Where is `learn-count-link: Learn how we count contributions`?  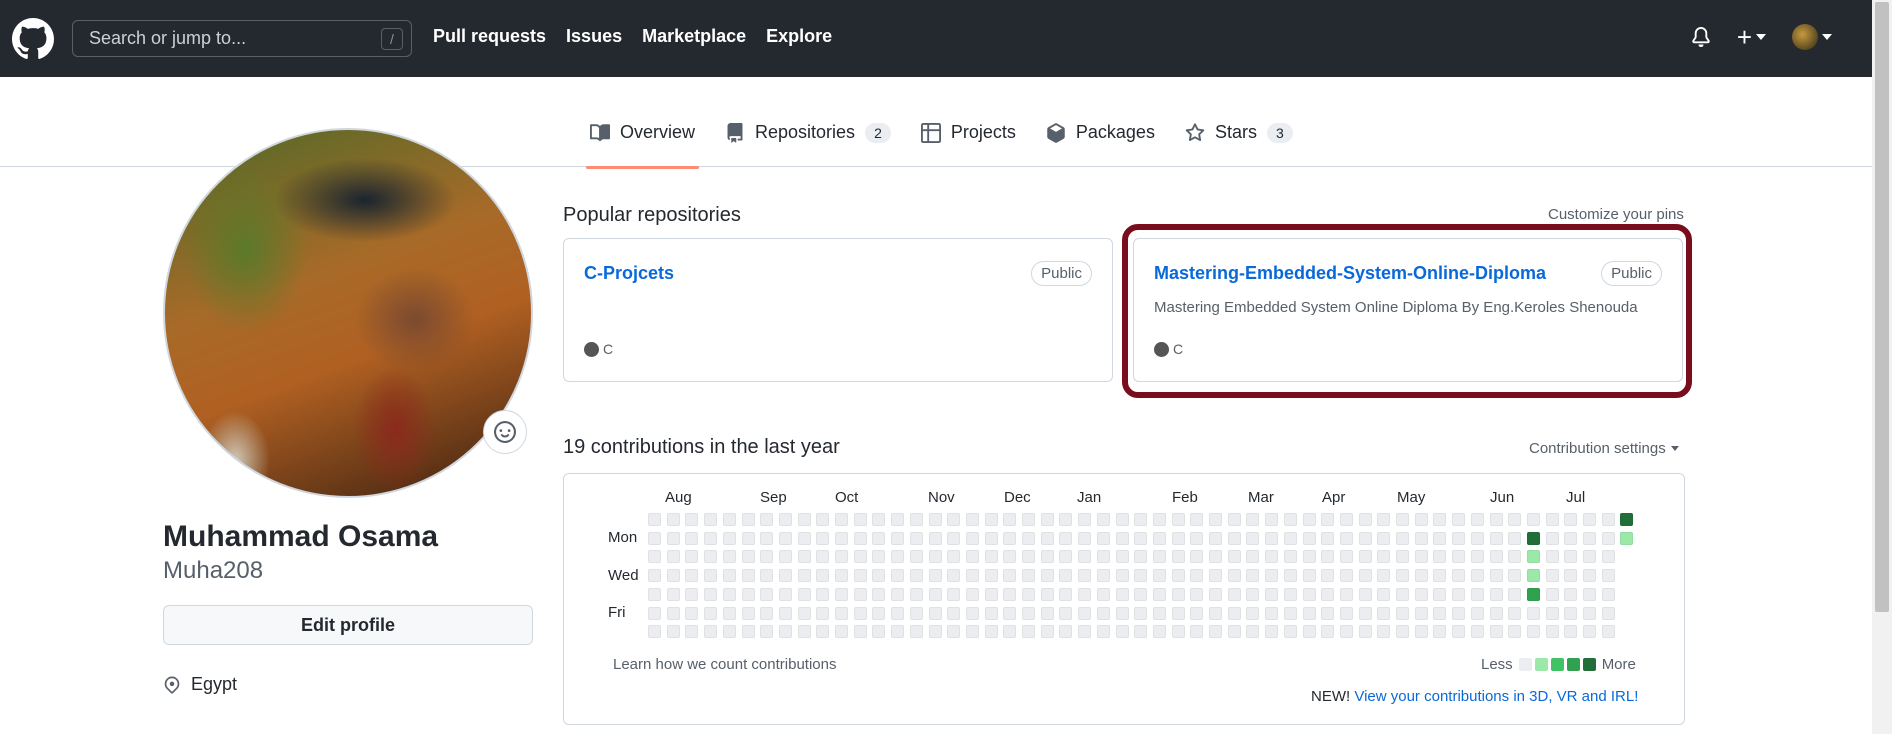
learn-count-link: Learn how we count contributions is located at coordinates (724, 664).